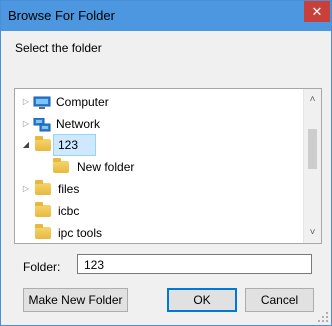  I want to click on tree-item-123: ◢ 123, so click(158, 145).